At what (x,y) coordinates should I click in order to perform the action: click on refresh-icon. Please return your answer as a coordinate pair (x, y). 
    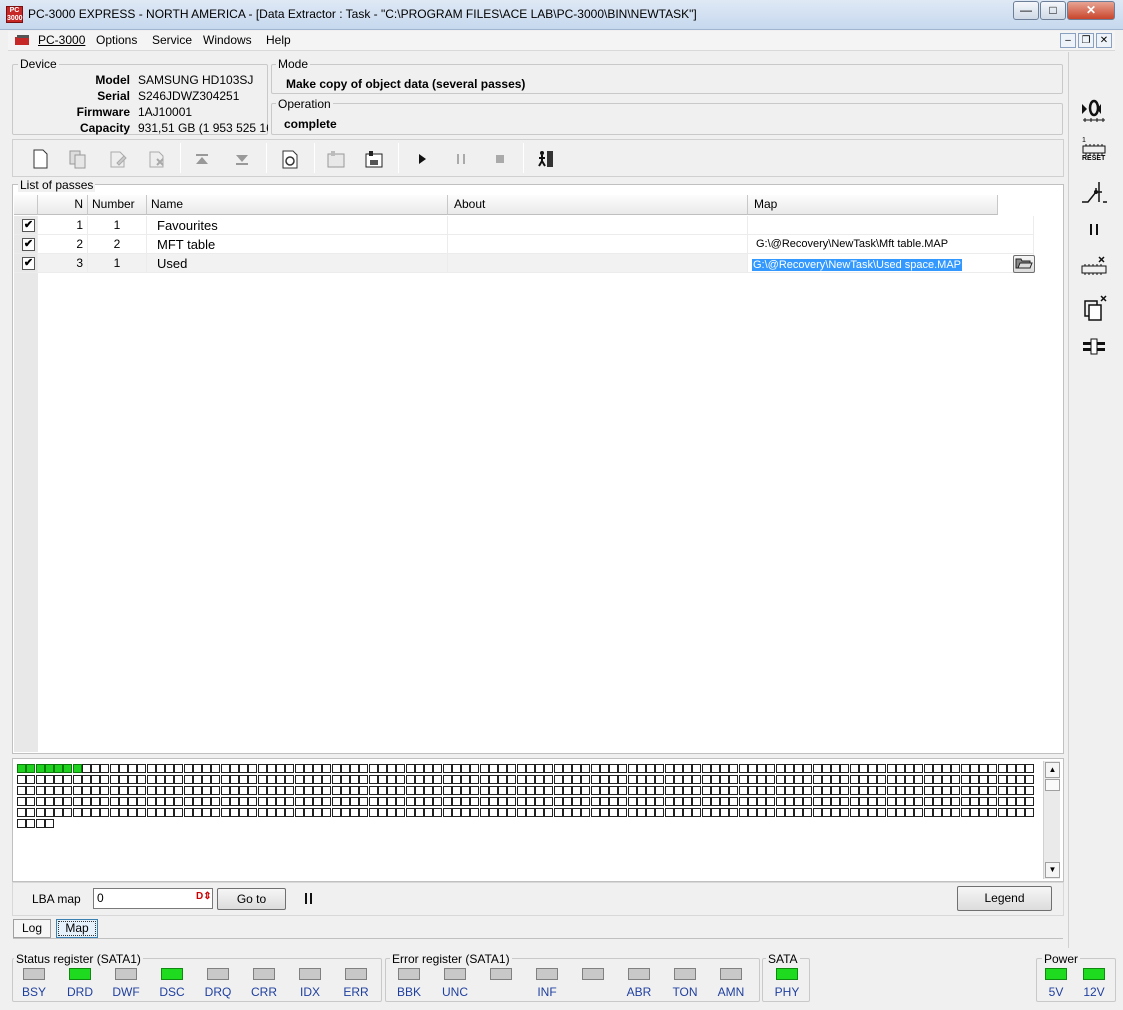
    Looking at the image, I should click on (290, 159).